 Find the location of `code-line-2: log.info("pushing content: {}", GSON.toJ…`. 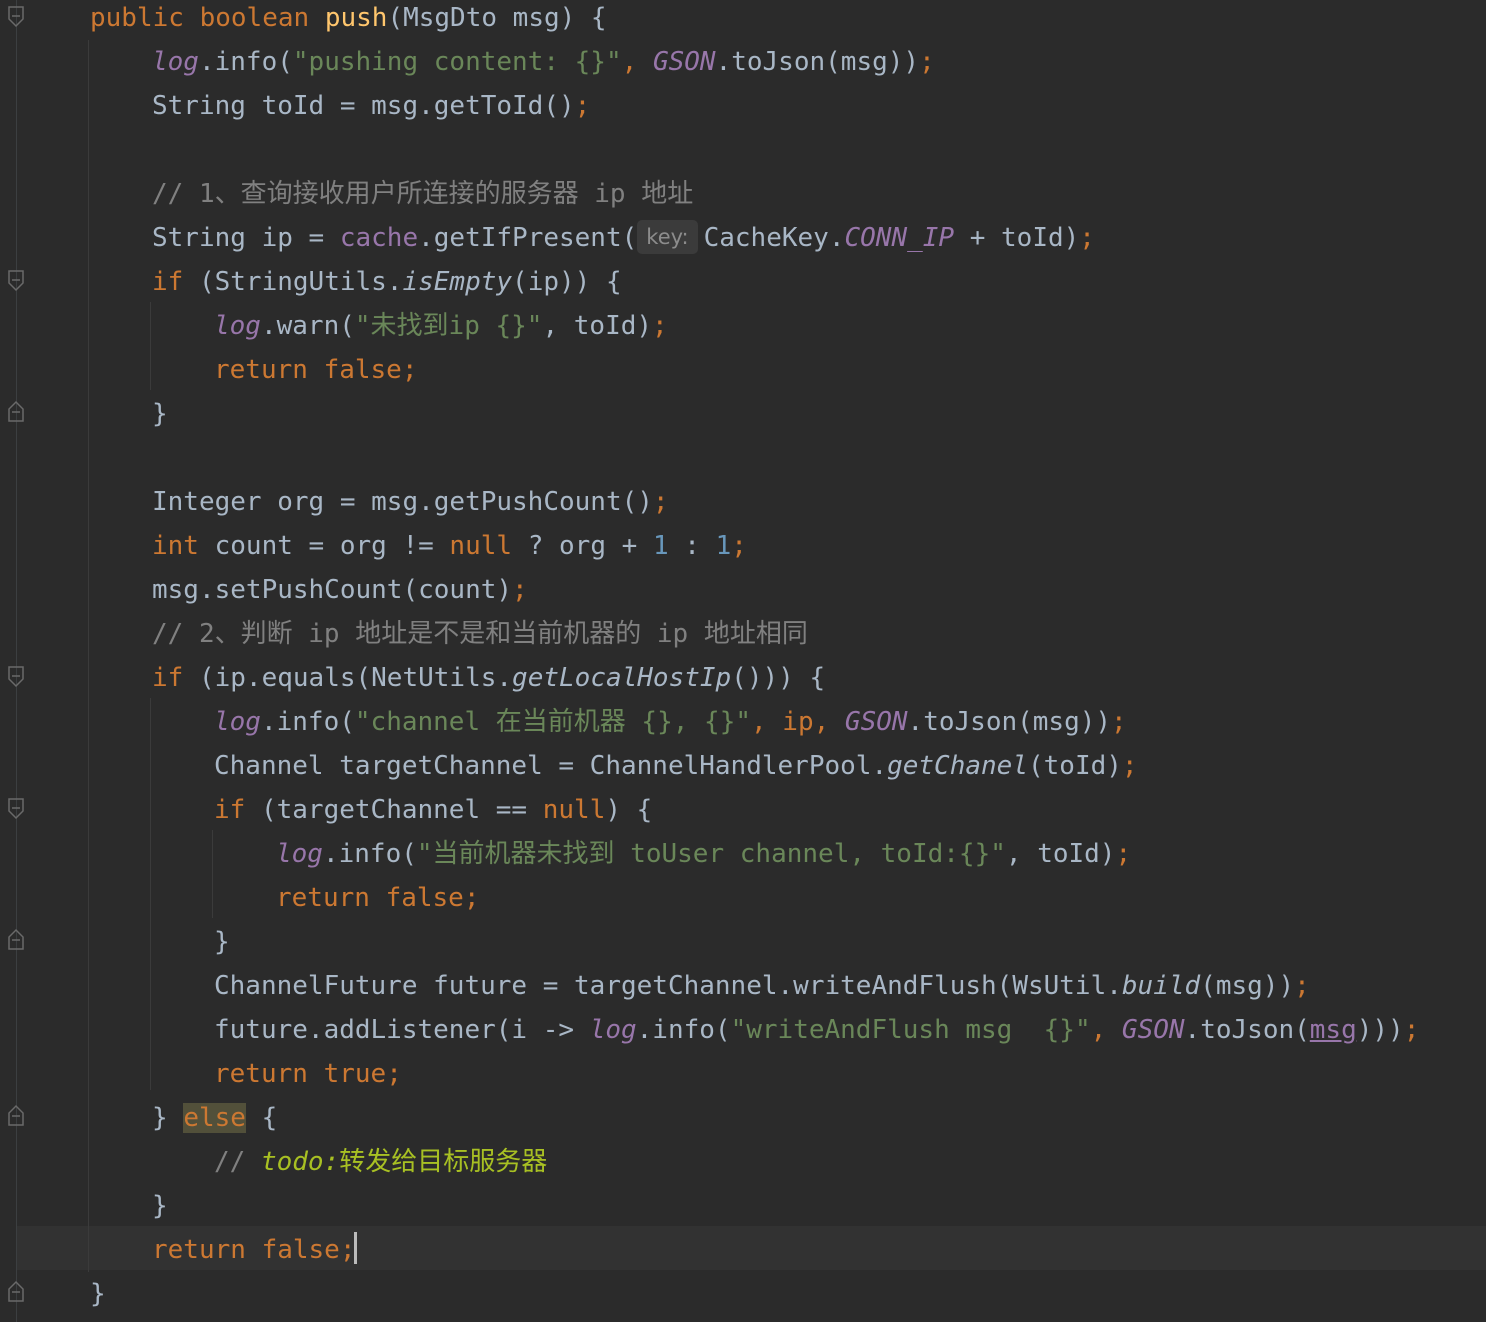

code-line-2: log.info("pushing content: {}", GSON.toJ… is located at coordinates (543, 62).